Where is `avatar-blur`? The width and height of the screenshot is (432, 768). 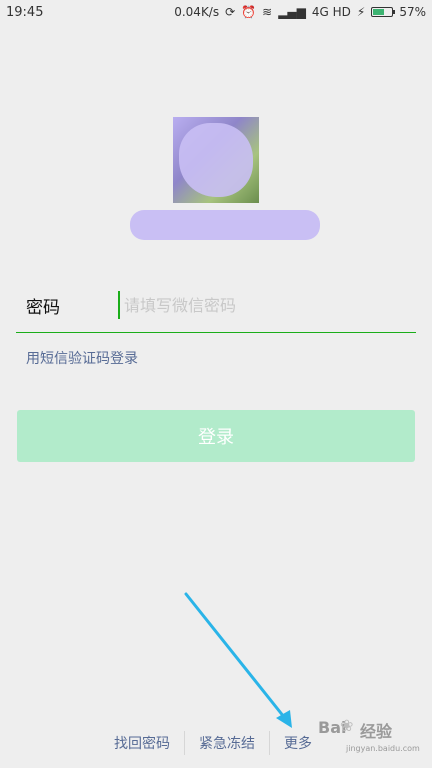 avatar-blur is located at coordinates (216, 160).